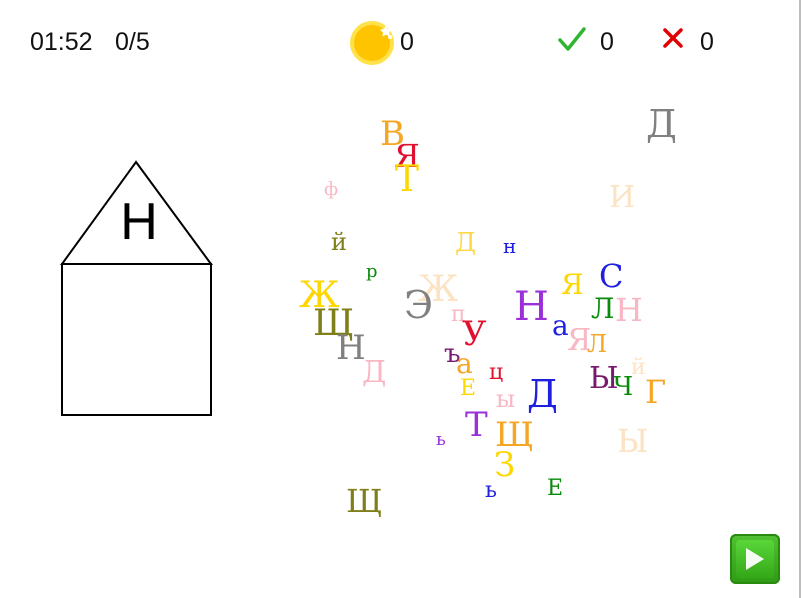 This screenshot has width=801, height=598. What do you see at coordinates (61, 42) in the screenshot?
I see `timer: 01:52` at bounding box center [61, 42].